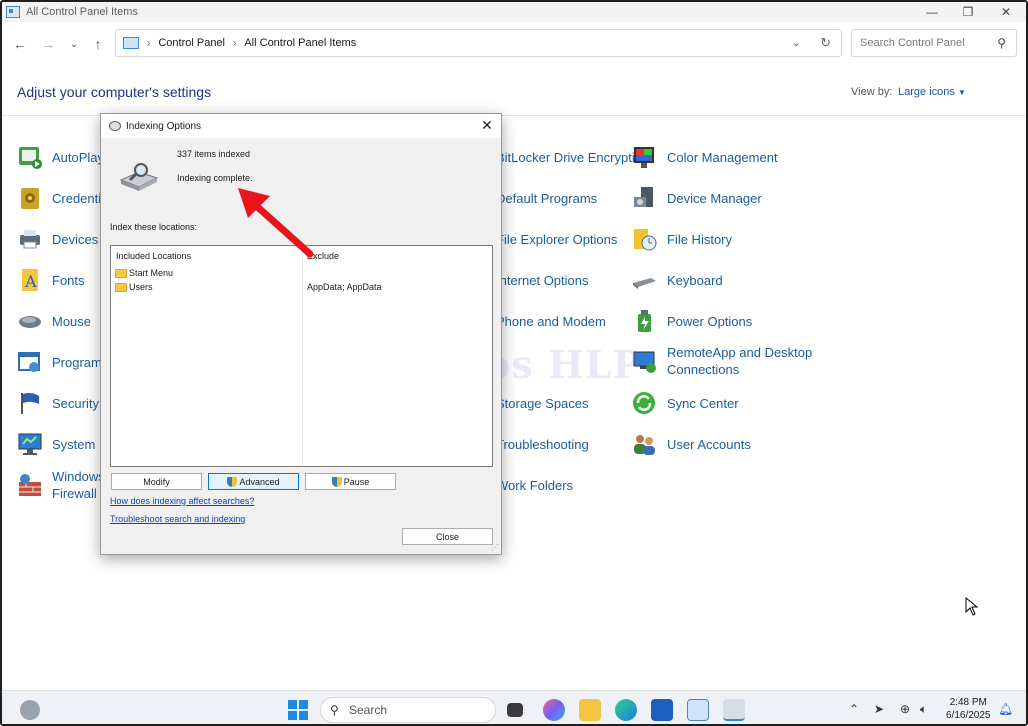  I want to click on close-button: Close, so click(447, 536).